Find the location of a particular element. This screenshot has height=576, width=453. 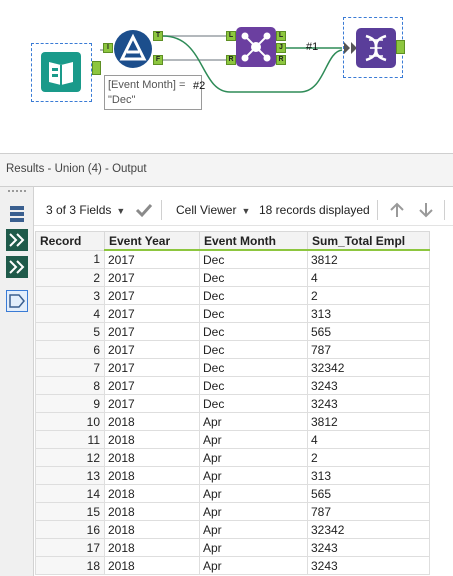

column-header-sum-total-empl: Sum_Total Empl is located at coordinates (368, 241).